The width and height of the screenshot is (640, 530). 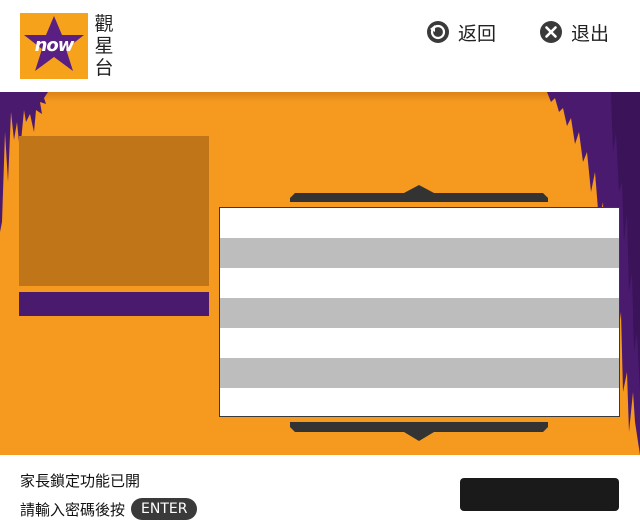 I want to click on channel-char: 觀, so click(x=104, y=24).